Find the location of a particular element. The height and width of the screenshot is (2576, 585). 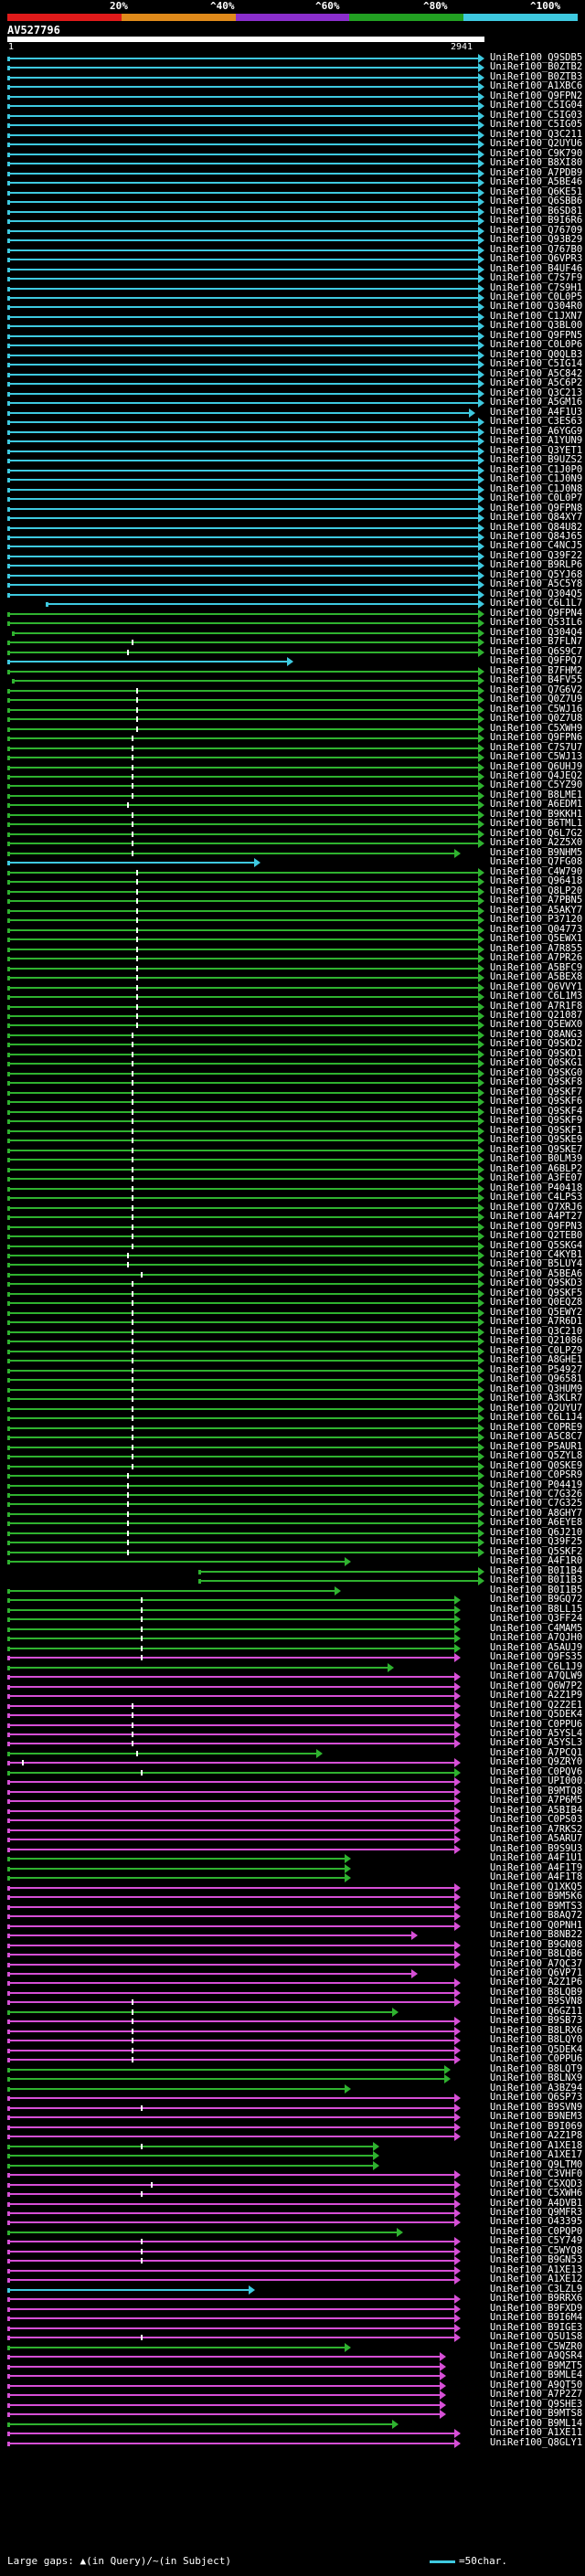

identity-color-scale is located at coordinates (293, 17).